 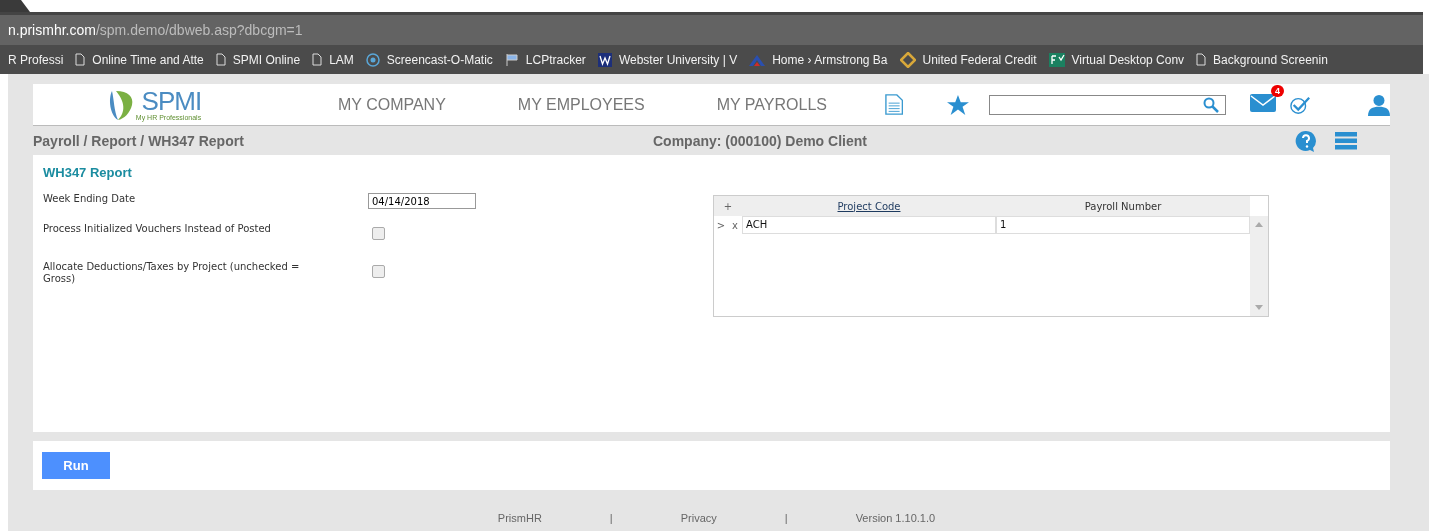 What do you see at coordinates (581, 104) in the screenshot?
I see `nav-link: MY EMPLOYEES` at bounding box center [581, 104].